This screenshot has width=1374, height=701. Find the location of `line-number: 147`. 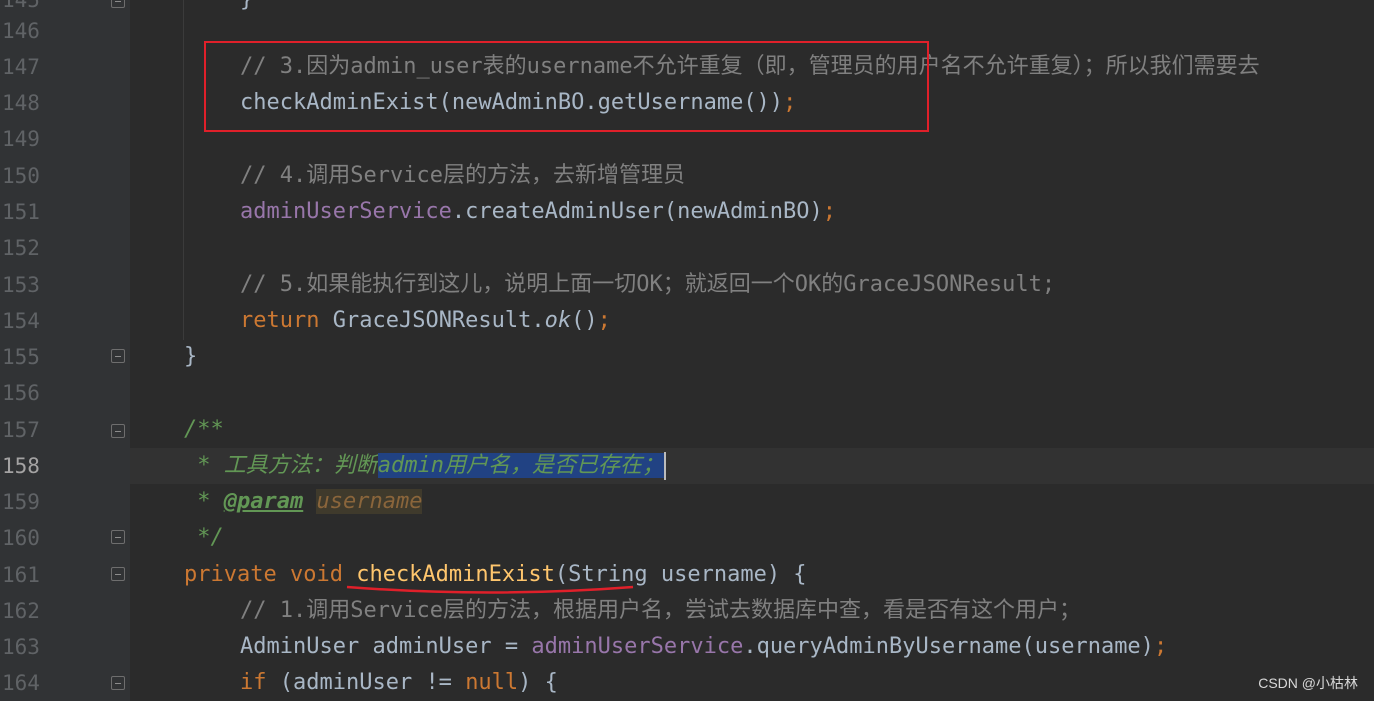

line-number: 147 is located at coordinates (21, 67).